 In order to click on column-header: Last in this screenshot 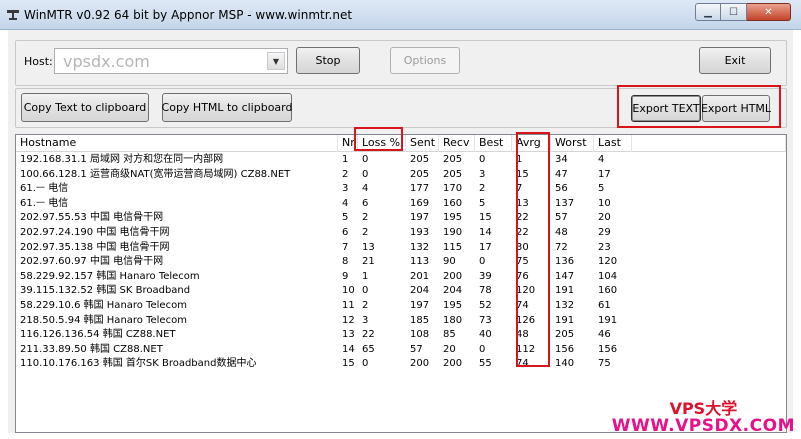, I will do `click(613, 143)`.